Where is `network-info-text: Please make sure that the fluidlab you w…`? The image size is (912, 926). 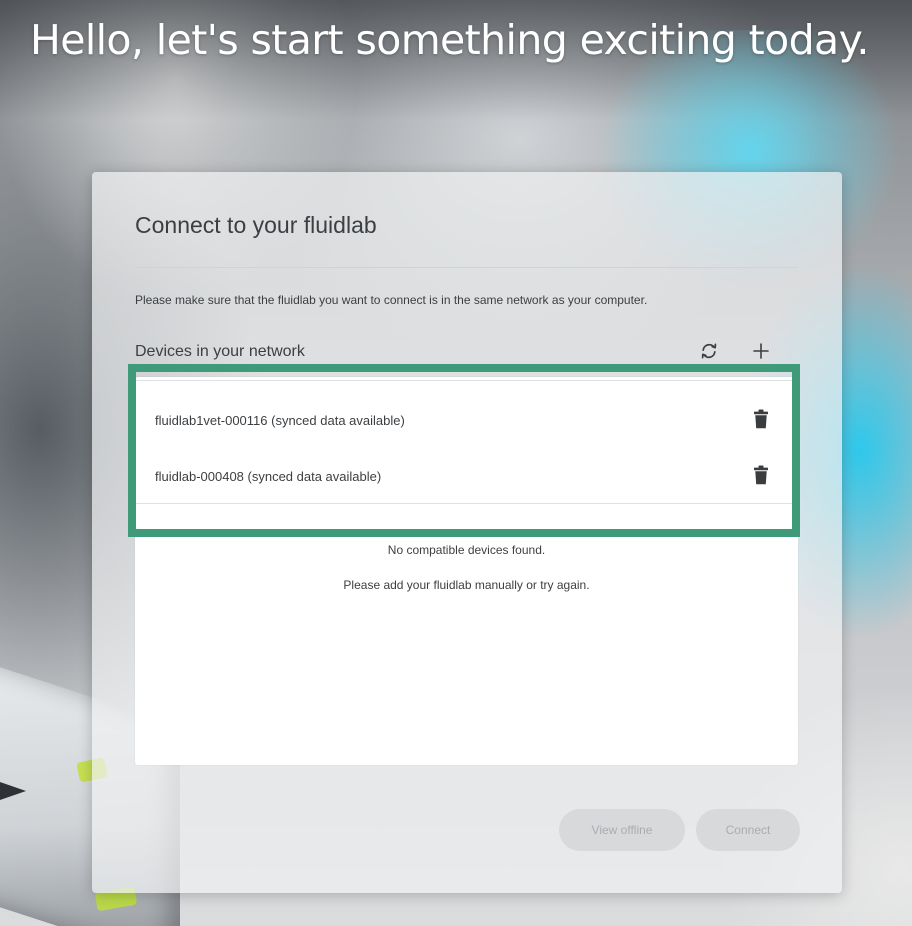 network-info-text: Please make sure that the fluidlab you w… is located at coordinates (391, 300).